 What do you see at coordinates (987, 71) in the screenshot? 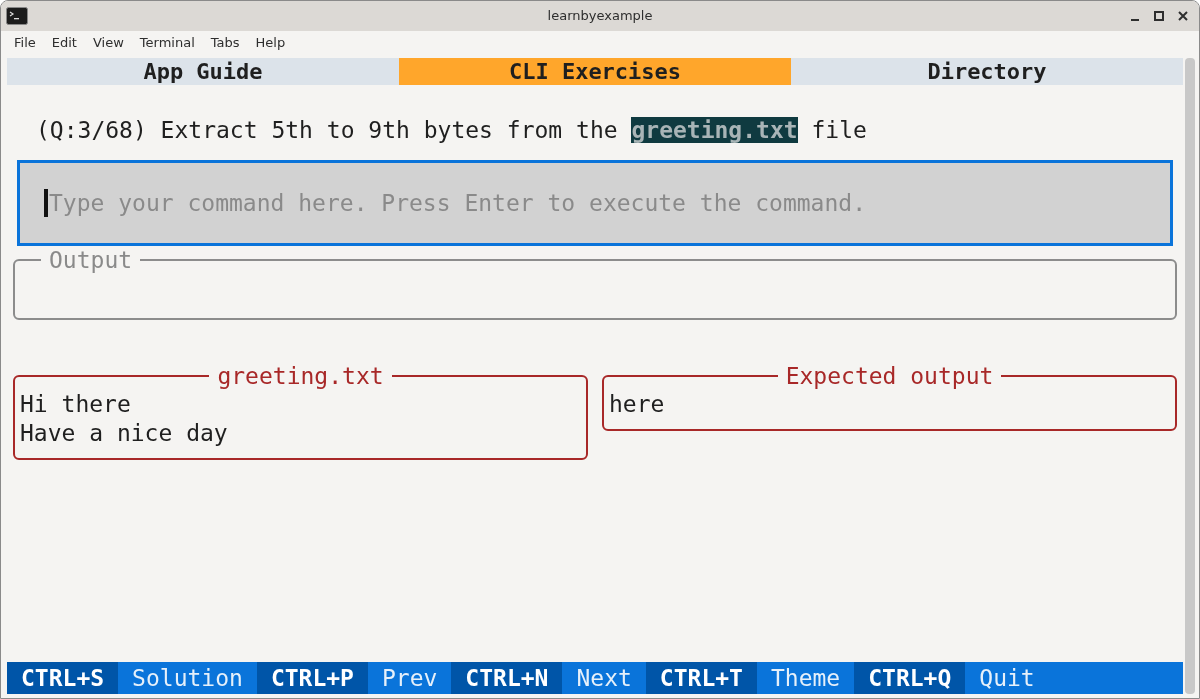
I see `tab: Directory` at bounding box center [987, 71].